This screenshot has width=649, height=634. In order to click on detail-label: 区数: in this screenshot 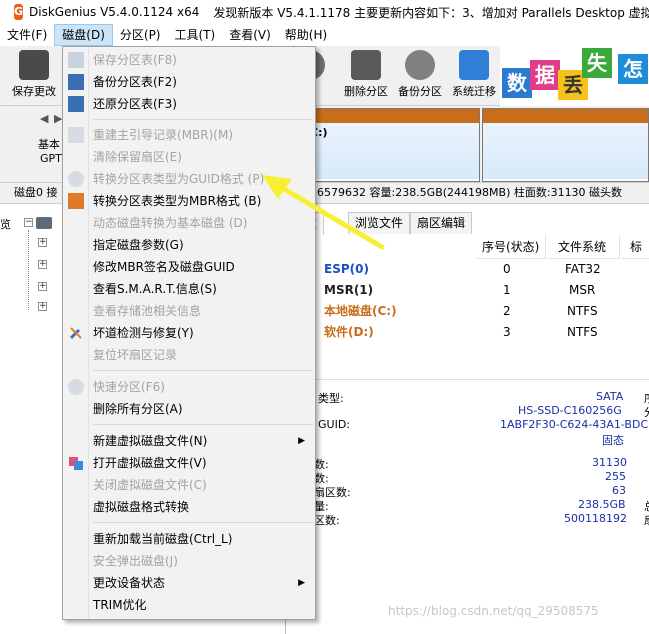, I will do `click(327, 520)`.